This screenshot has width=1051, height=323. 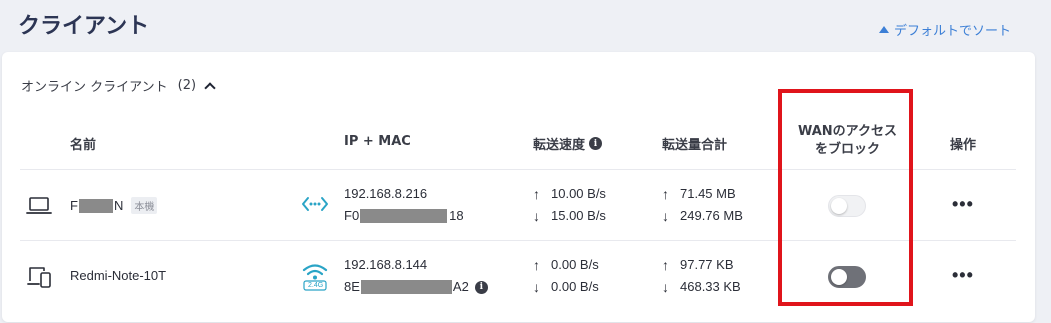 I want to click on mac-end: 18, so click(x=456, y=215).